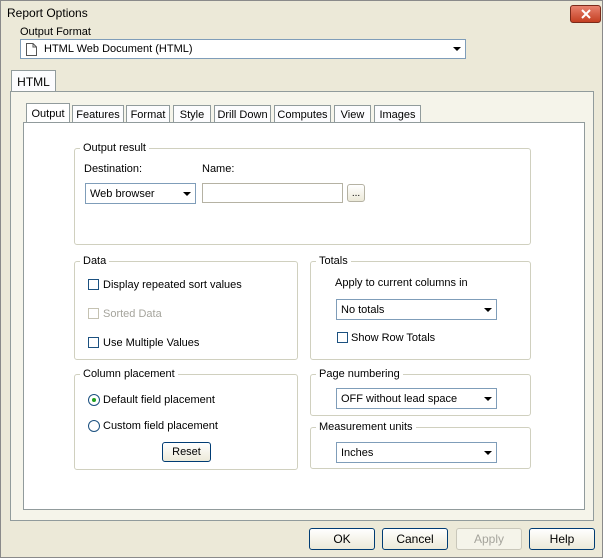  I want to click on tab-style: Style, so click(192, 114).